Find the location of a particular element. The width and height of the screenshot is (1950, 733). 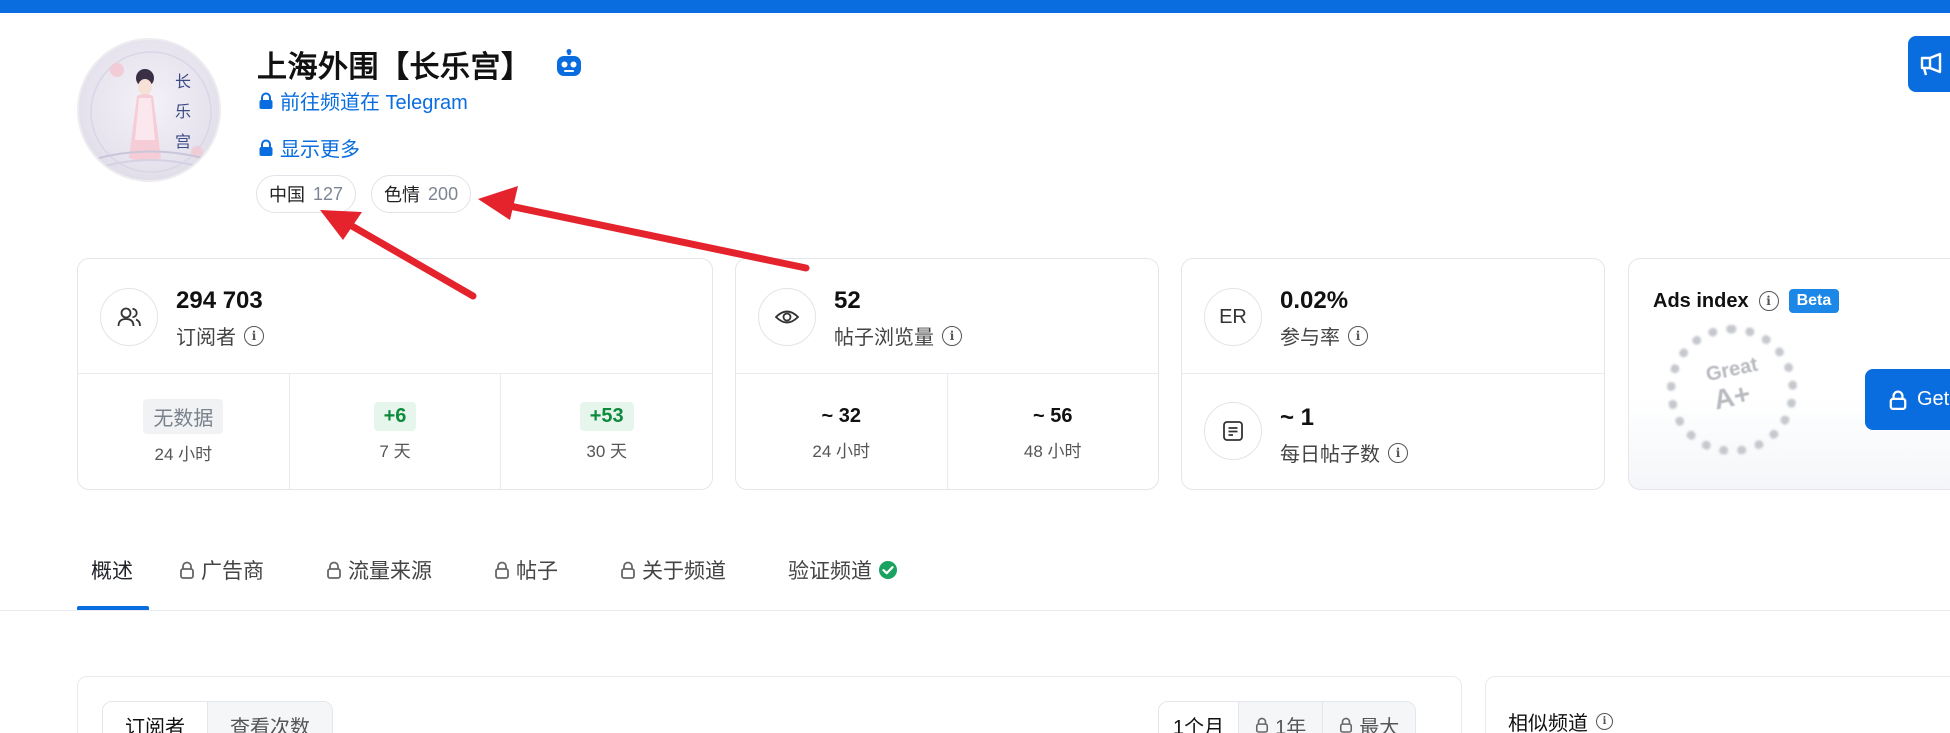

channel-tabs: 概述 广告商 流量来源 帖子 关于频道 验证频道 is located at coordinates (518, 570).